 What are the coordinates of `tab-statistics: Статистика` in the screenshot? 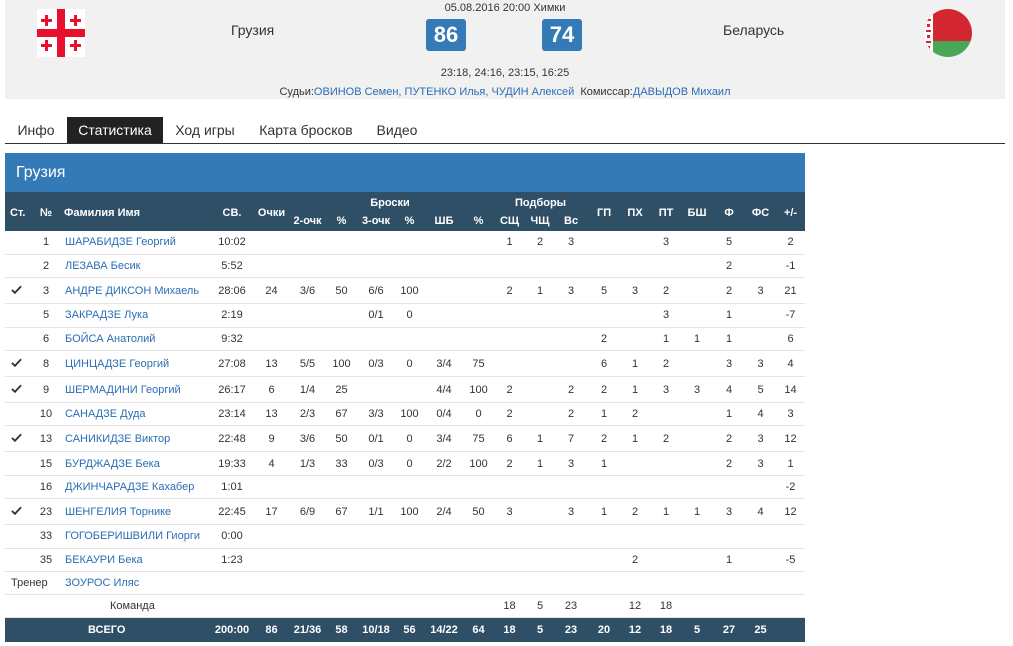 It's located at (115, 130).